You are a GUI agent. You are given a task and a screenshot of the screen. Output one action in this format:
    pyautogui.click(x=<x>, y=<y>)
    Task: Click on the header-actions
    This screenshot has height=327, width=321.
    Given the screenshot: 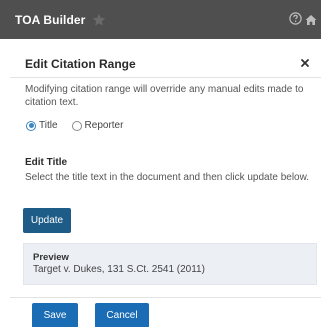 What is the action you would take?
    pyautogui.click(x=303, y=18)
    